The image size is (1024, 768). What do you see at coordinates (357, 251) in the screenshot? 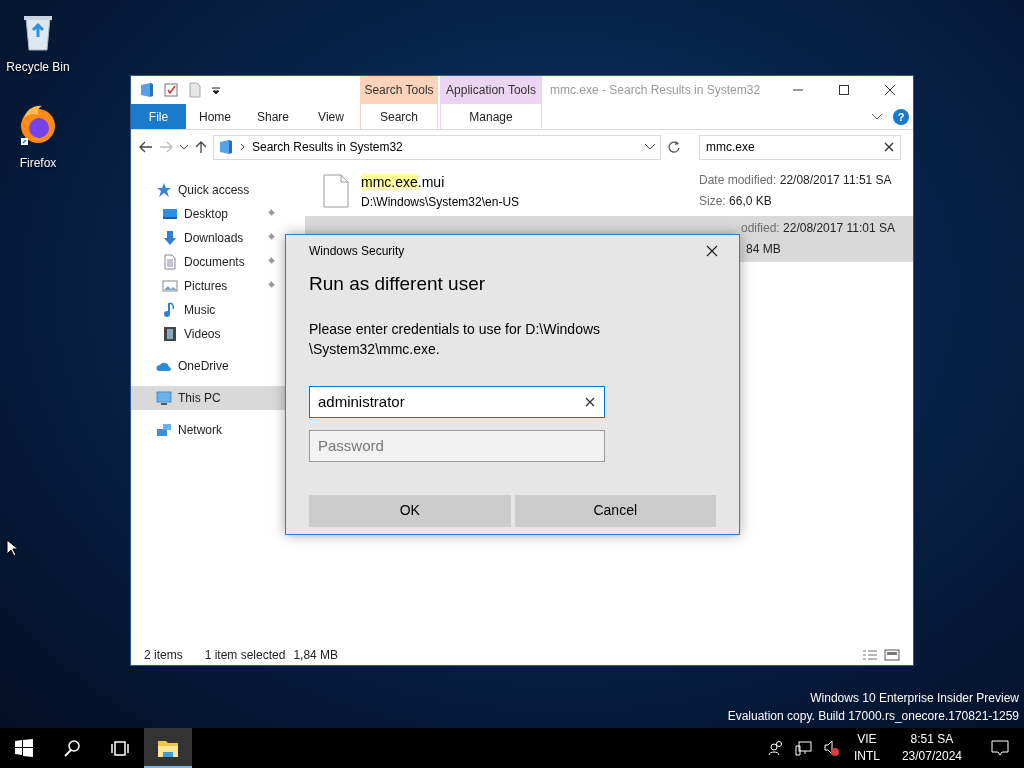
I see `dialog-caption: Windows Security` at bounding box center [357, 251].